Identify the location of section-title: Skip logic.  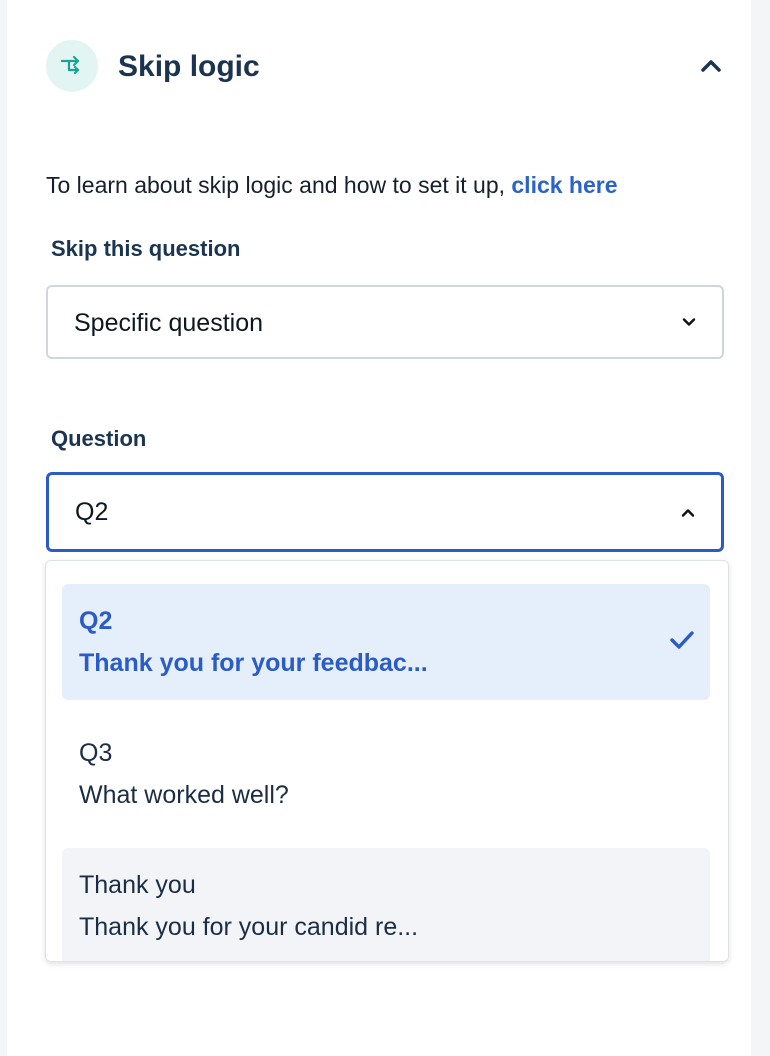
(189, 66).